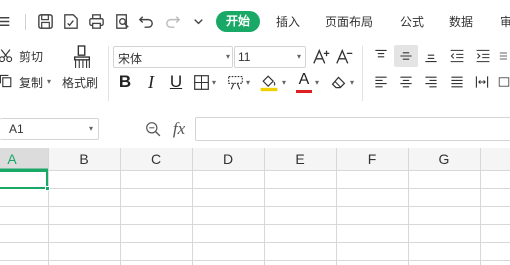  What do you see at coordinates (304, 91) in the screenshot?
I see `font-color-swatch` at bounding box center [304, 91].